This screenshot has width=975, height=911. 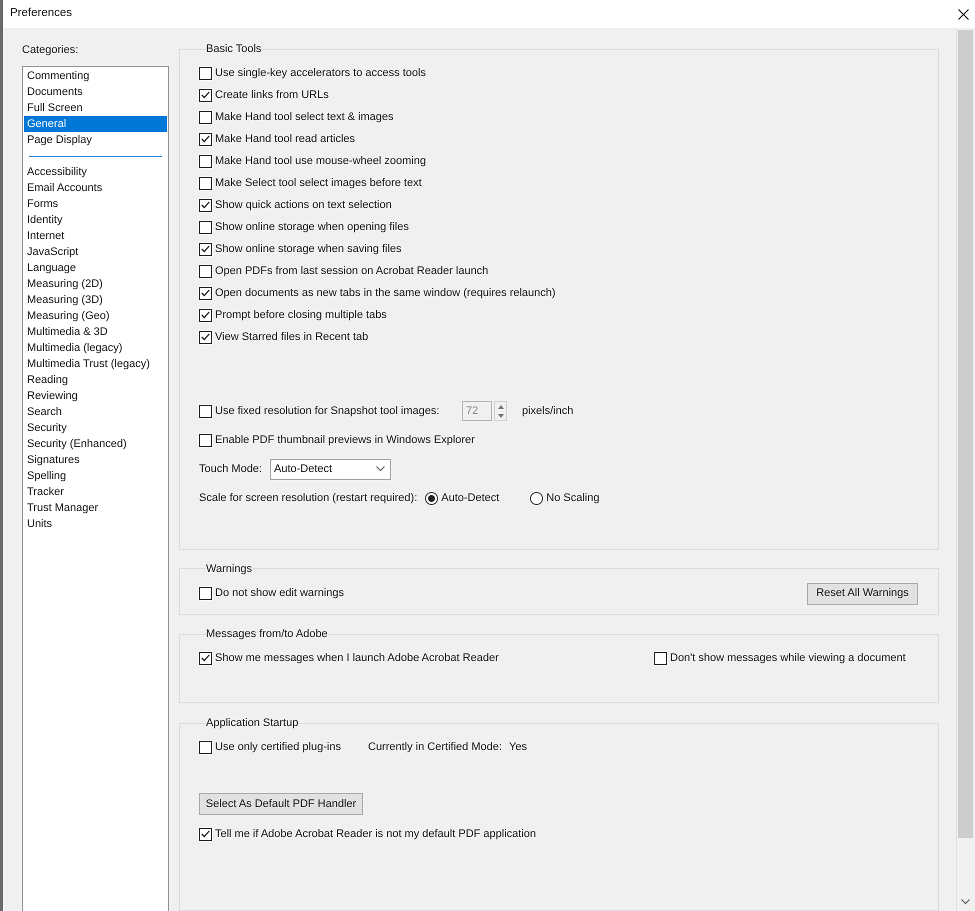 What do you see at coordinates (351, 271) in the screenshot?
I see `checkbox-label: Open PDFs from last session on Acrobat Reader launch` at bounding box center [351, 271].